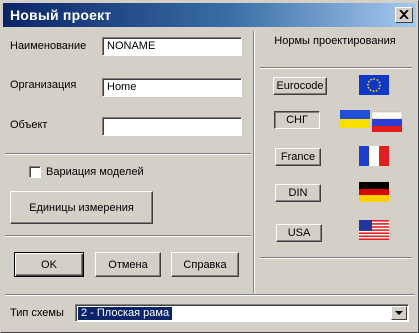 Image resolution: width=419 pixels, height=333 pixels. Describe the element at coordinates (300, 86) in the screenshot. I see `norm-eurocode-button: Eurocode` at that location.